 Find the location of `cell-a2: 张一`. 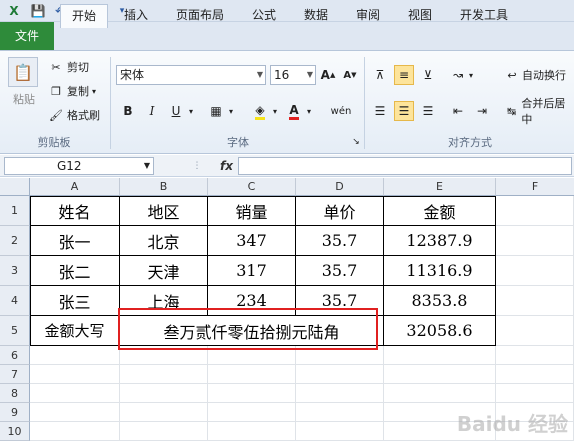

cell-a2: 张一 is located at coordinates (75, 241).